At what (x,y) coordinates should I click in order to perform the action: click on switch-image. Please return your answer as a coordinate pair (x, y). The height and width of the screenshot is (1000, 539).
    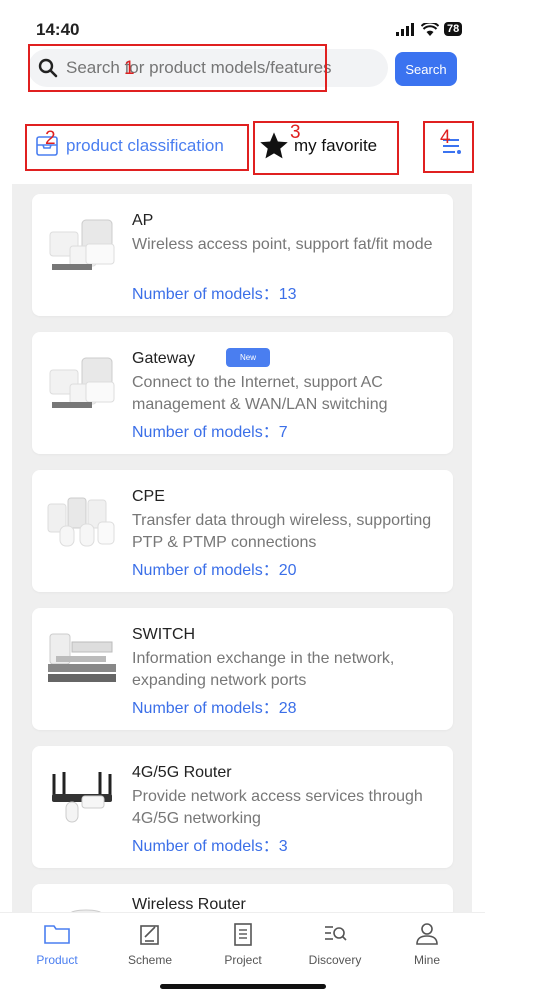
    Looking at the image, I should click on (82, 657).